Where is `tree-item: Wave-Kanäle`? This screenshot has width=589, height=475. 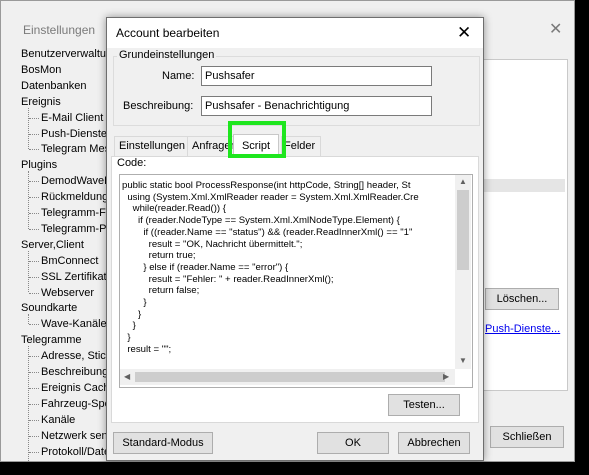
tree-item: Wave-Kanäle is located at coordinates (74, 324).